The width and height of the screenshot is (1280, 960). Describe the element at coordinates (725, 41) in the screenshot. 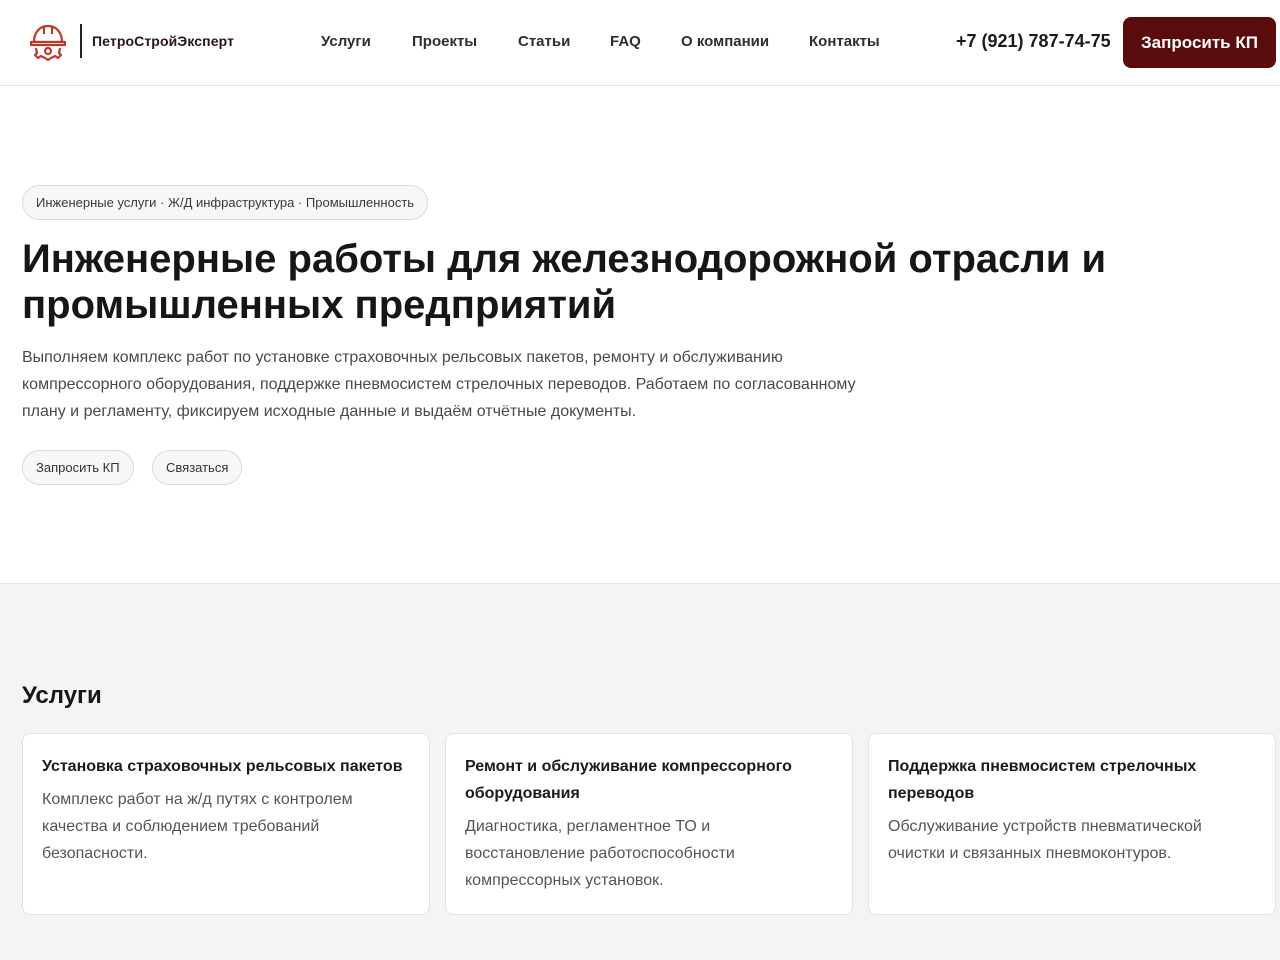

I see `nav-link-about: О компании` at that location.